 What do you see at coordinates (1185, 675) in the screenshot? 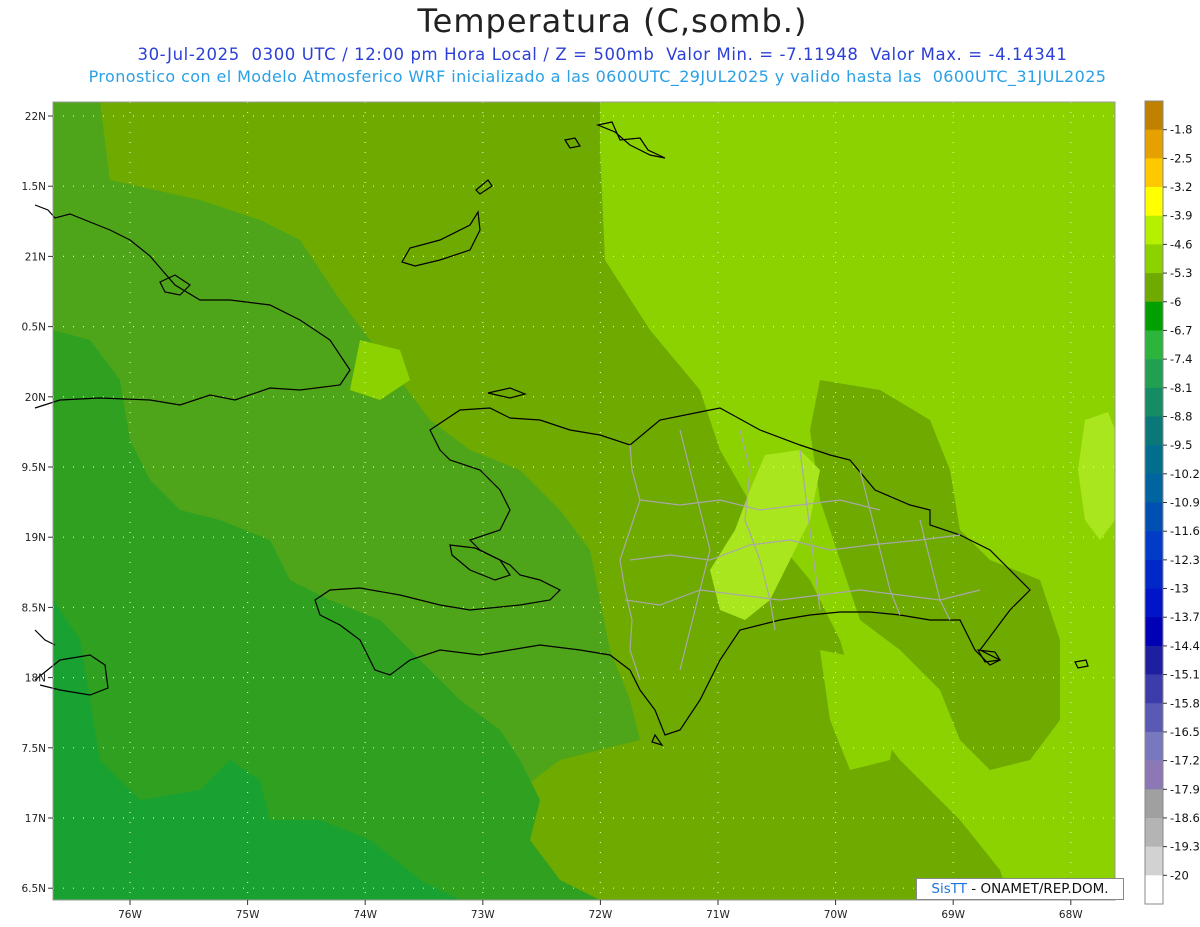
I see `colorbar-label: -15.1` at bounding box center [1185, 675].